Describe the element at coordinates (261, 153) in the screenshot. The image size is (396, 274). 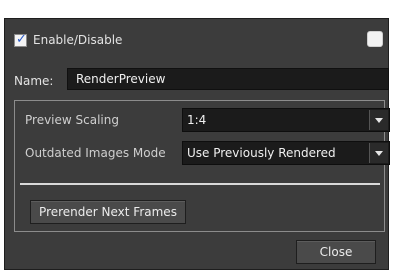
I see `outdated-images-mode-value: Use Previously Rendered` at that location.